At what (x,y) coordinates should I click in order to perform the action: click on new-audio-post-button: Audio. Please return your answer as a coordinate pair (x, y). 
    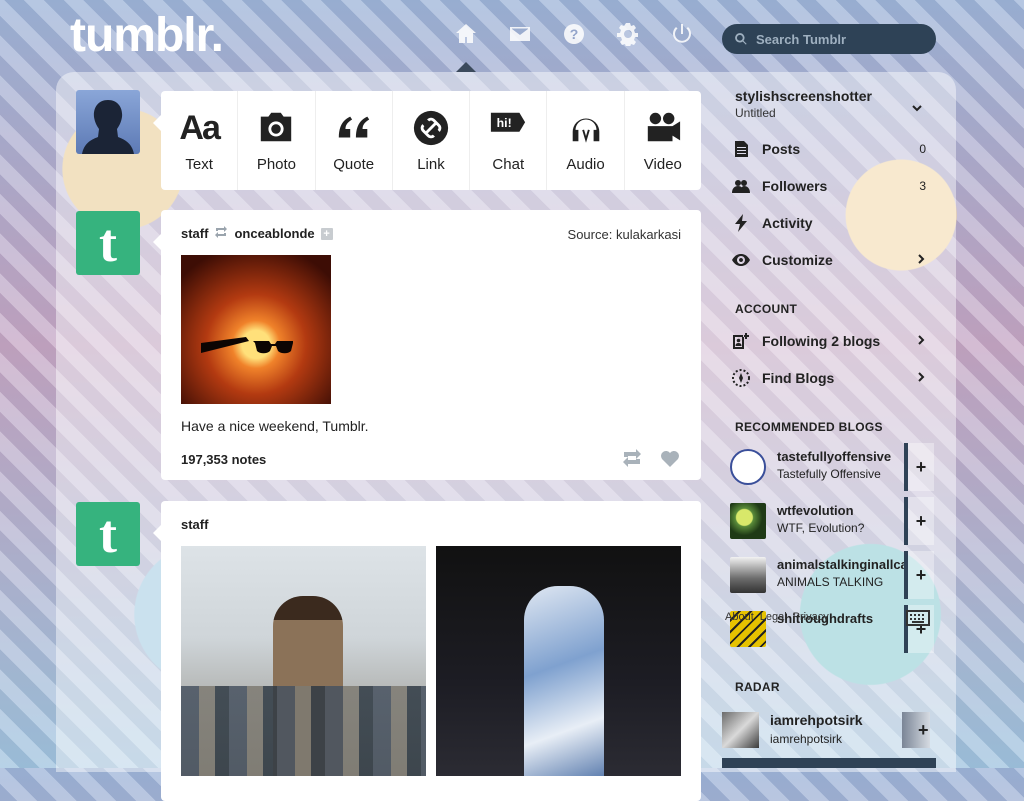
    Looking at the image, I should click on (586, 140).